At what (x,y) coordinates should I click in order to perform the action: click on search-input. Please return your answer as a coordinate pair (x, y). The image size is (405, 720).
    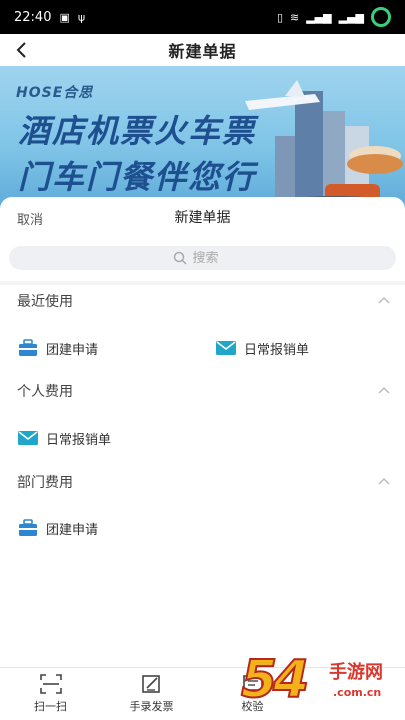
    Looking at the image, I should click on (212, 258).